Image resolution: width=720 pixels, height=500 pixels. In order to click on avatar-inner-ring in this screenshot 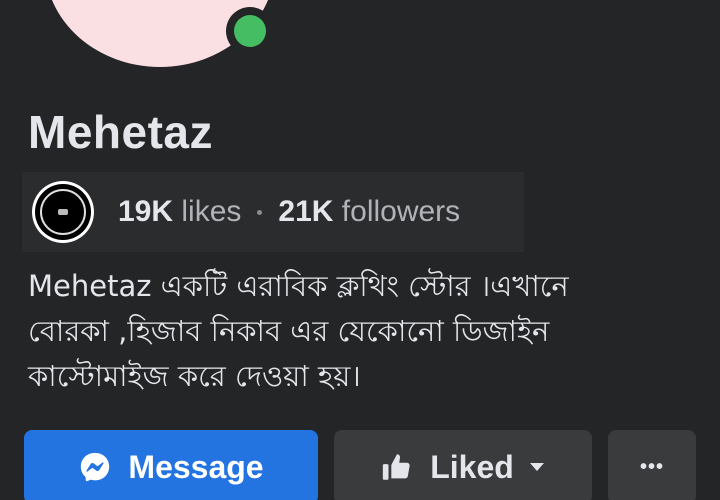, I will do `click(63, 212)`.